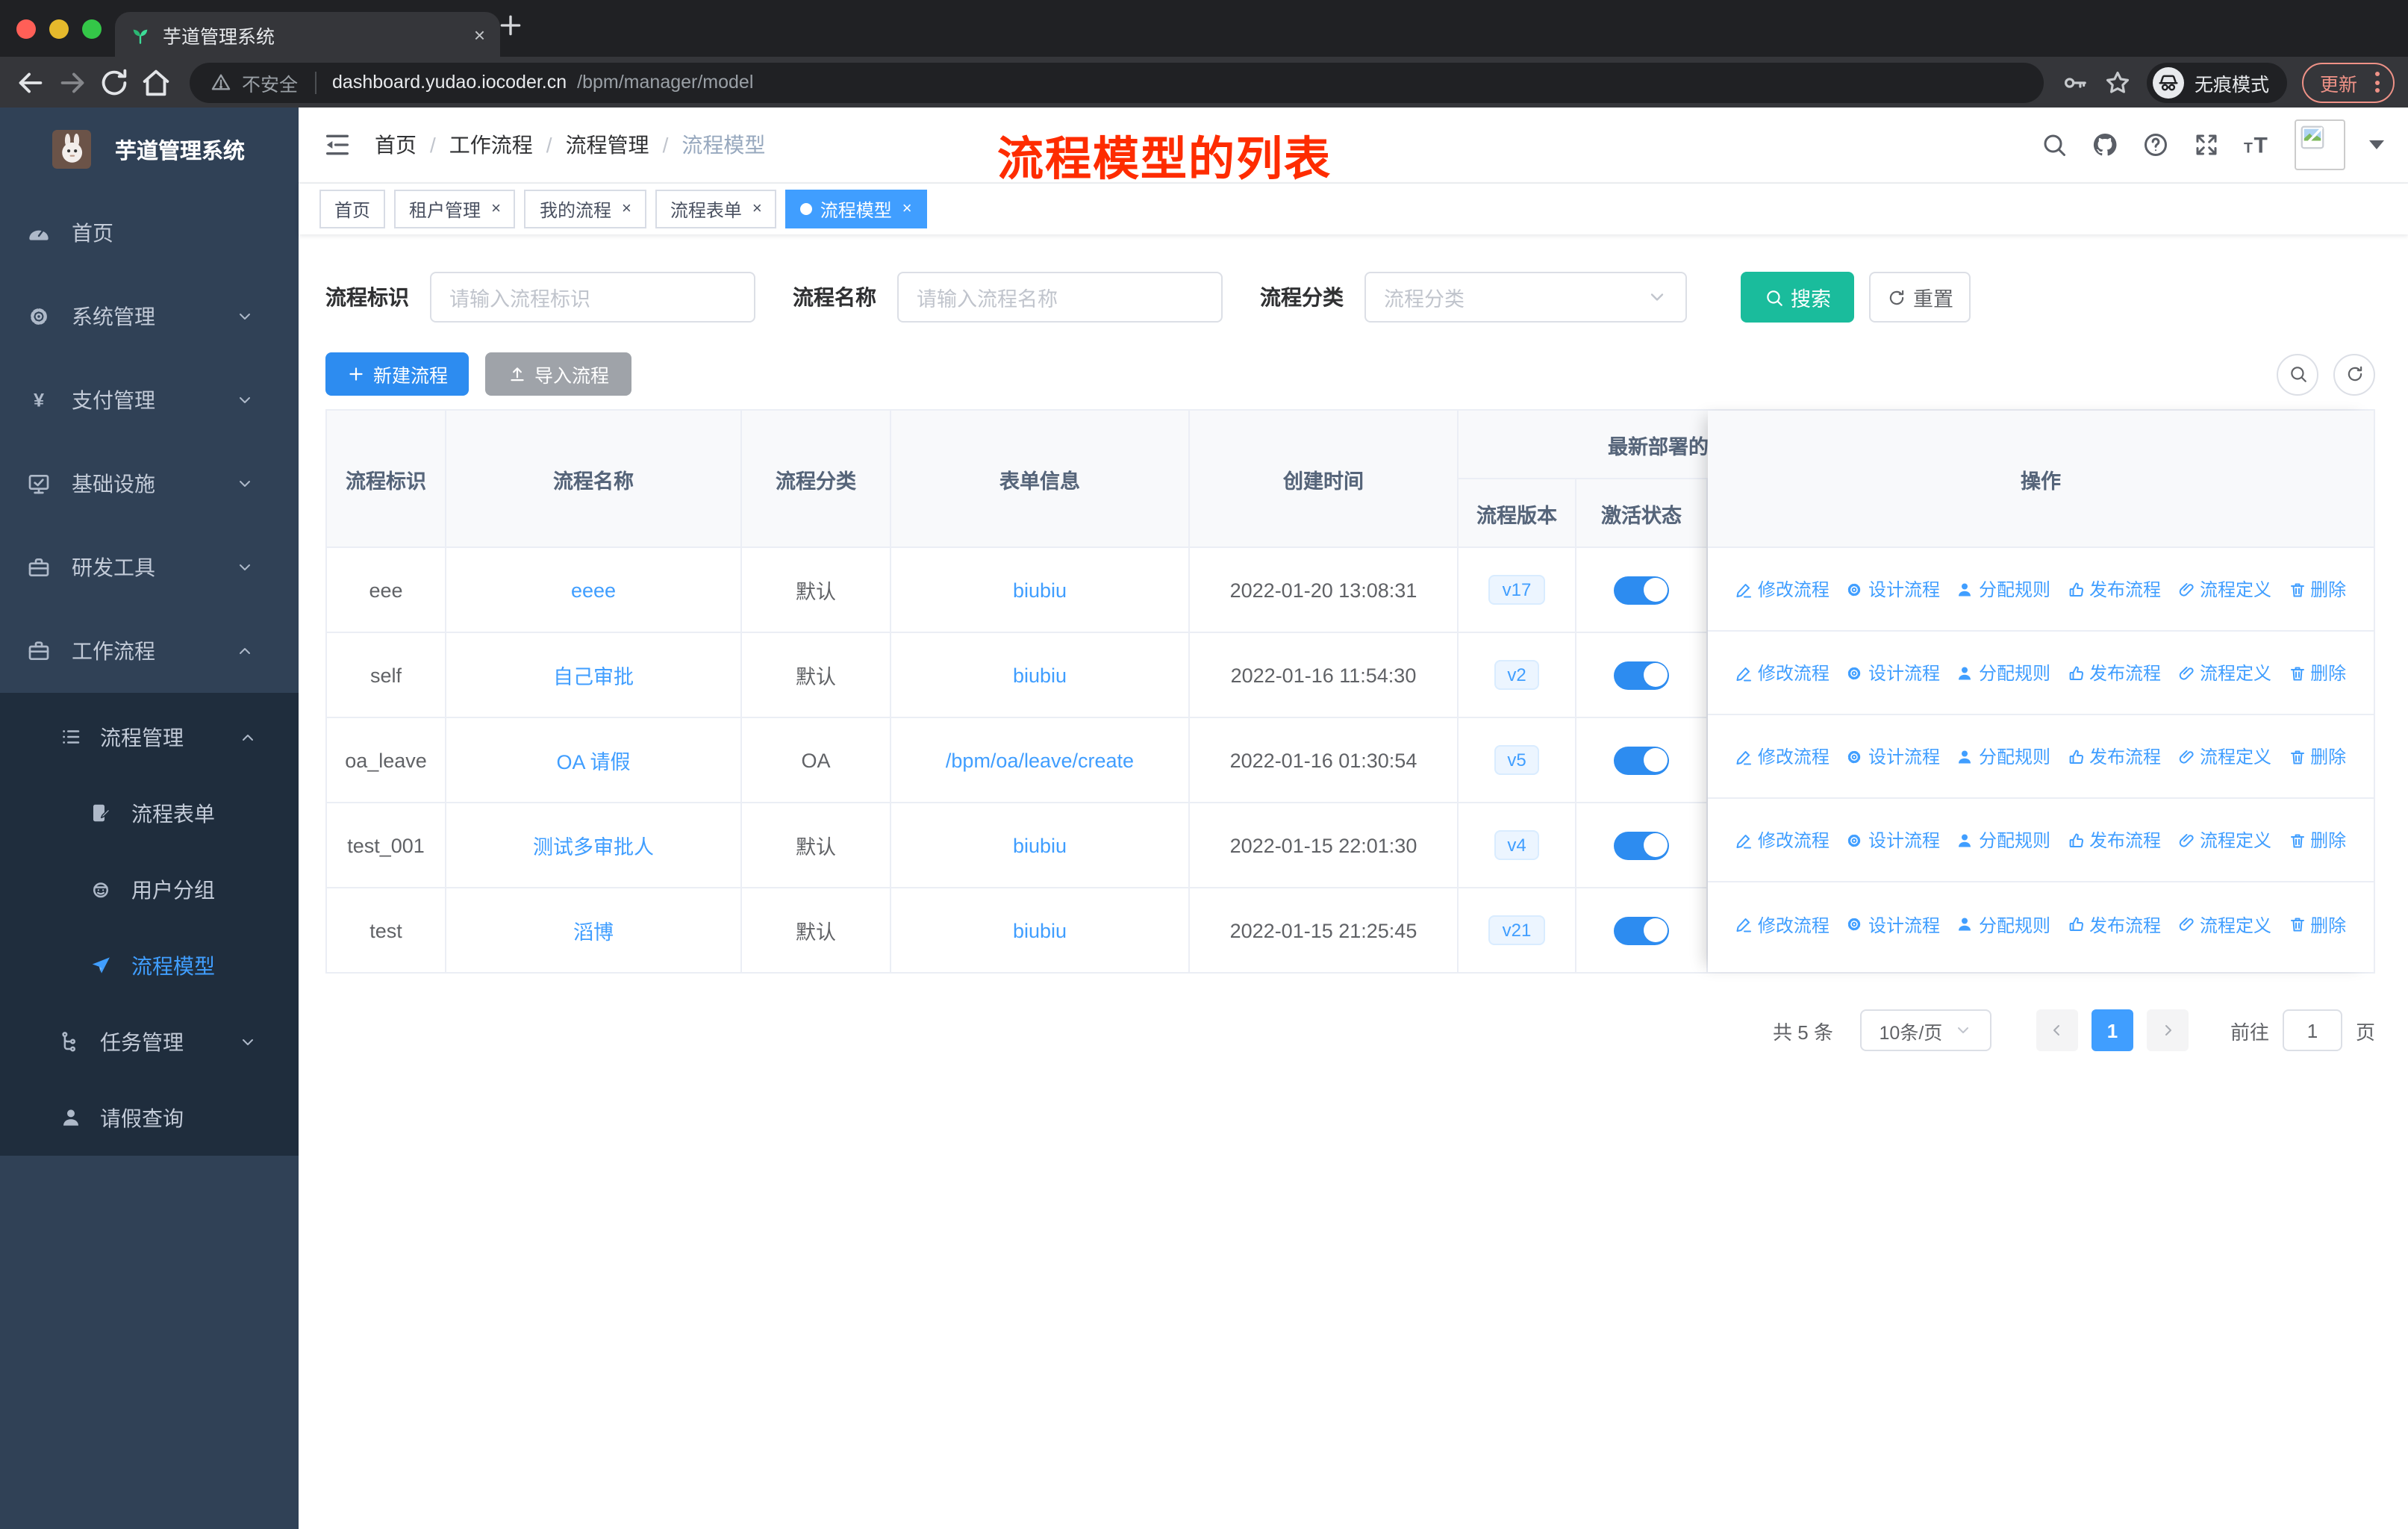 The height and width of the screenshot is (1529, 2408). I want to click on bookmark-star-icon, so click(2117, 82).